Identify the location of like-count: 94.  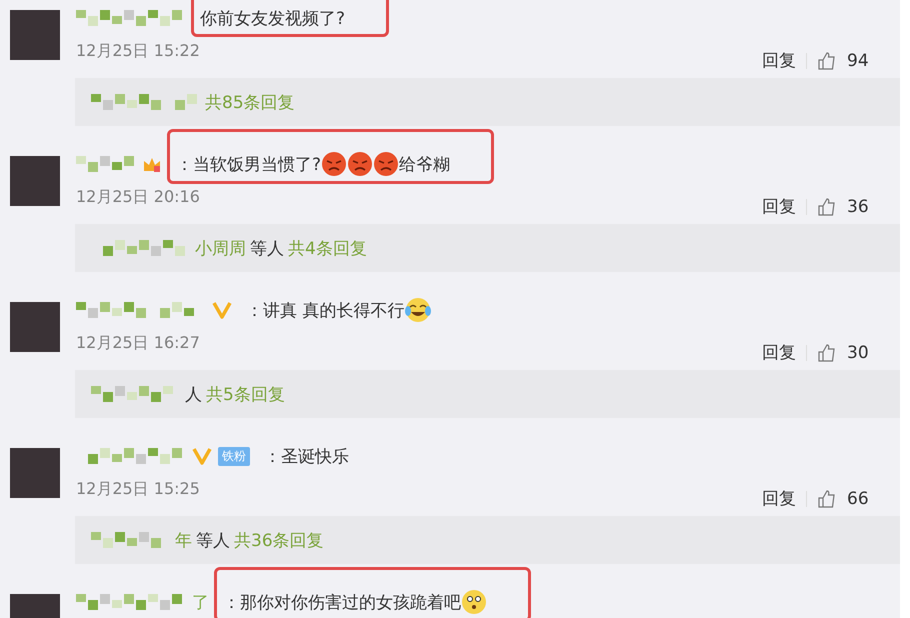
(858, 60).